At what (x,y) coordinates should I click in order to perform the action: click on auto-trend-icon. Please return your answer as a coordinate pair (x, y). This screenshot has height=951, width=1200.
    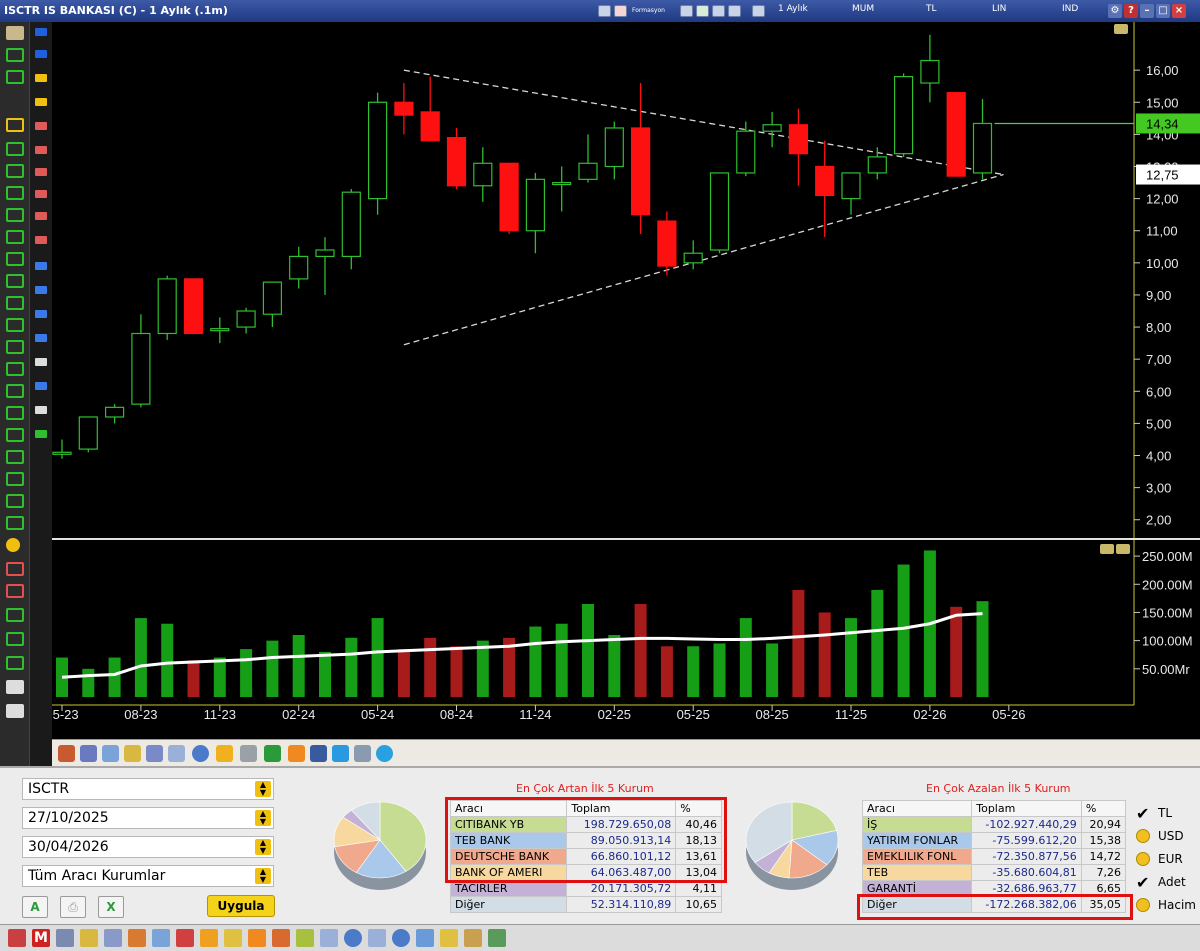
    Looking at the image, I should click on (15, 101).